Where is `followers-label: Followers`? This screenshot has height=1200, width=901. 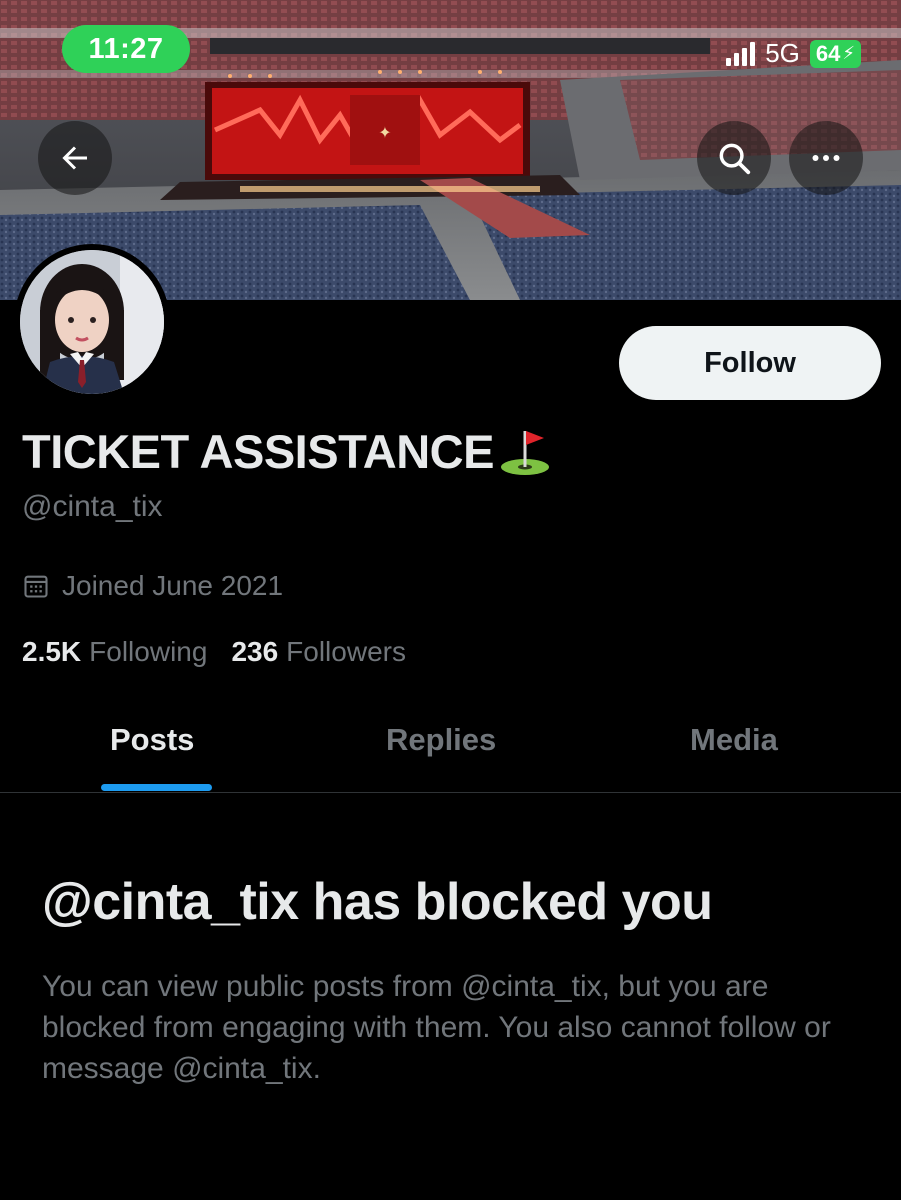 followers-label: Followers is located at coordinates (346, 651).